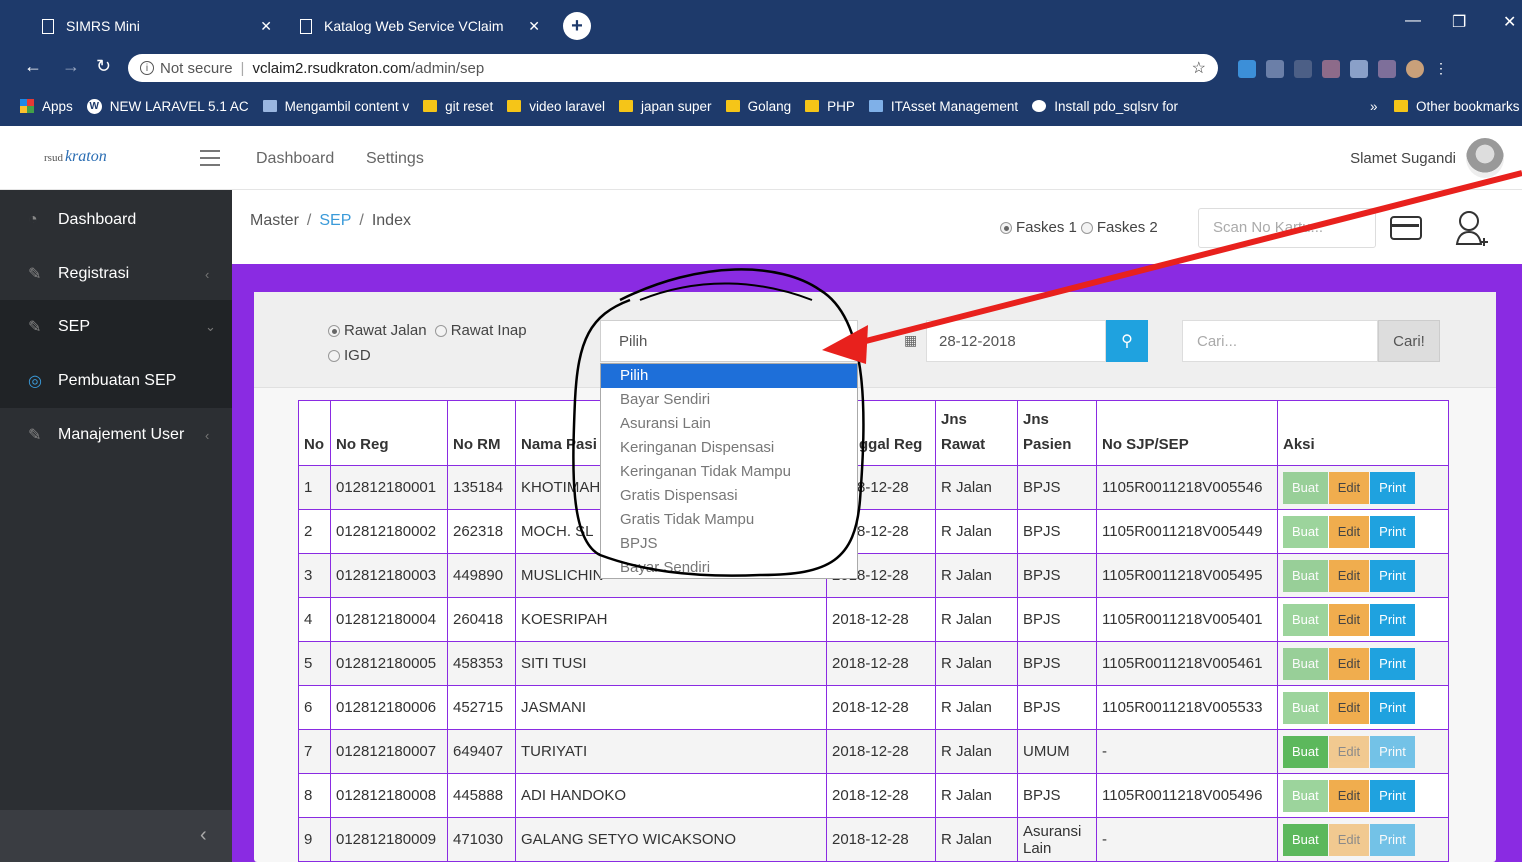 The height and width of the screenshot is (862, 1522). I want to click on avatar, so click(1485, 158).